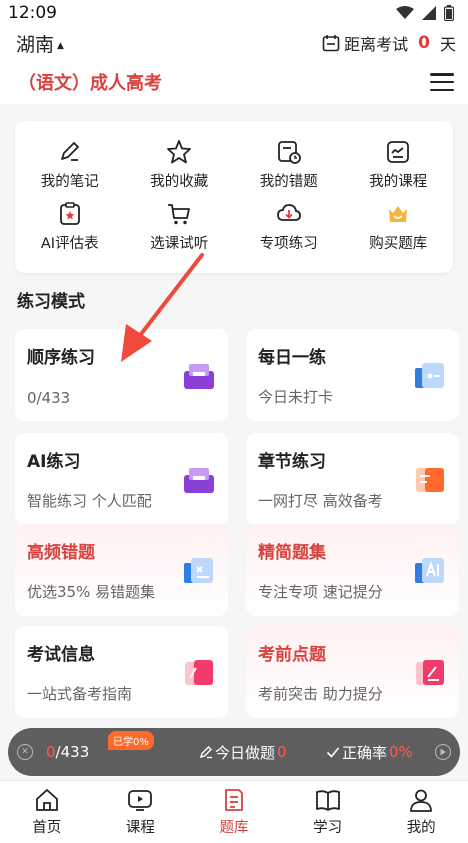 The height and width of the screenshot is (843, 468). What do you see at coordinates (25, 752) in the screenshot?
I see `close-icon: ✕` at bounding box center [25, 752].